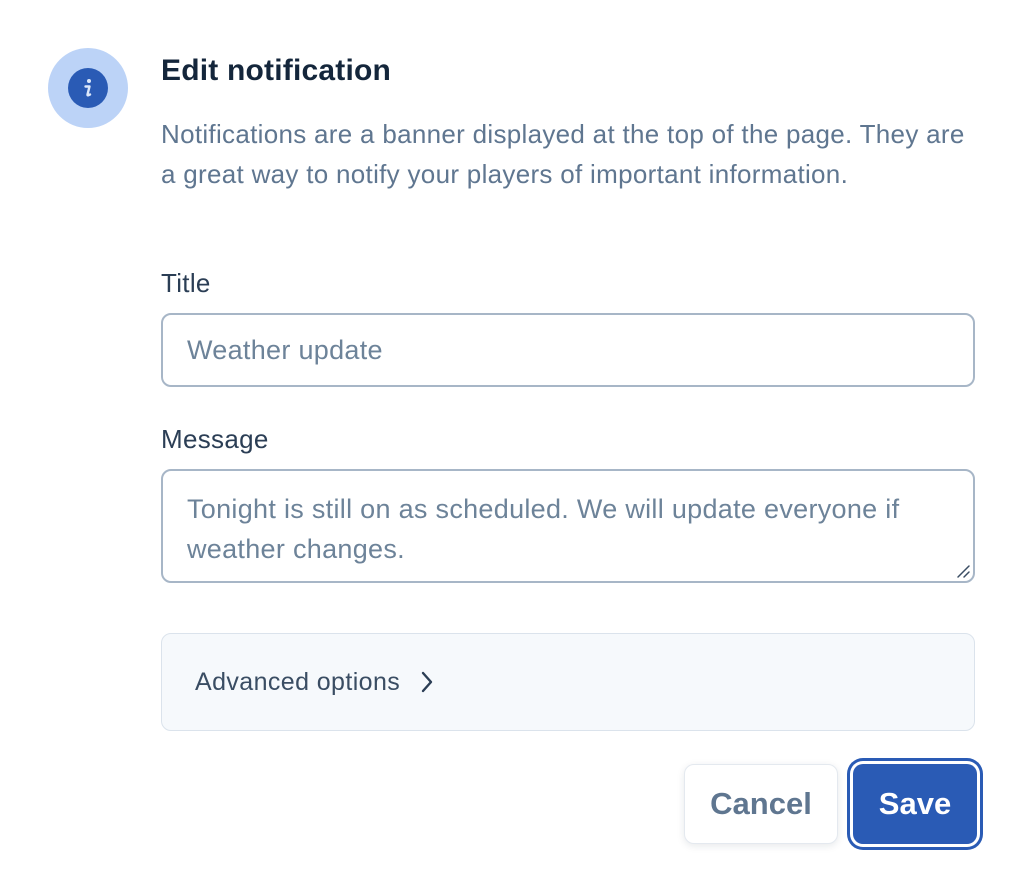 Image resolution: width=1024 pixels, height=892 pixels. What do you see at coordinates (427, 682) in the screenshot?
I see `chevron-right-icon` at bounding box center [427, 682].